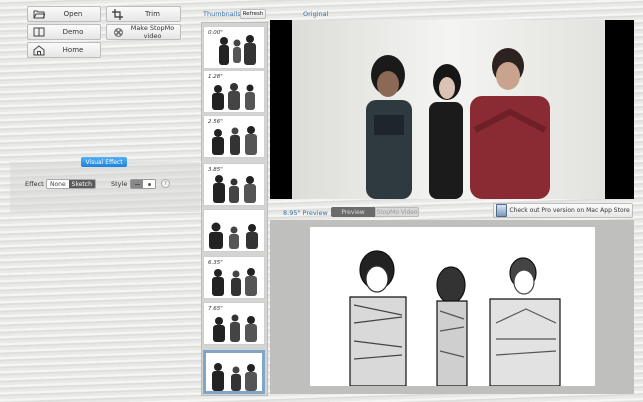  Describe the element at coordinates (104, 162) in the screenshot. I see `visual-effect-title: Visual Effect` at that location.